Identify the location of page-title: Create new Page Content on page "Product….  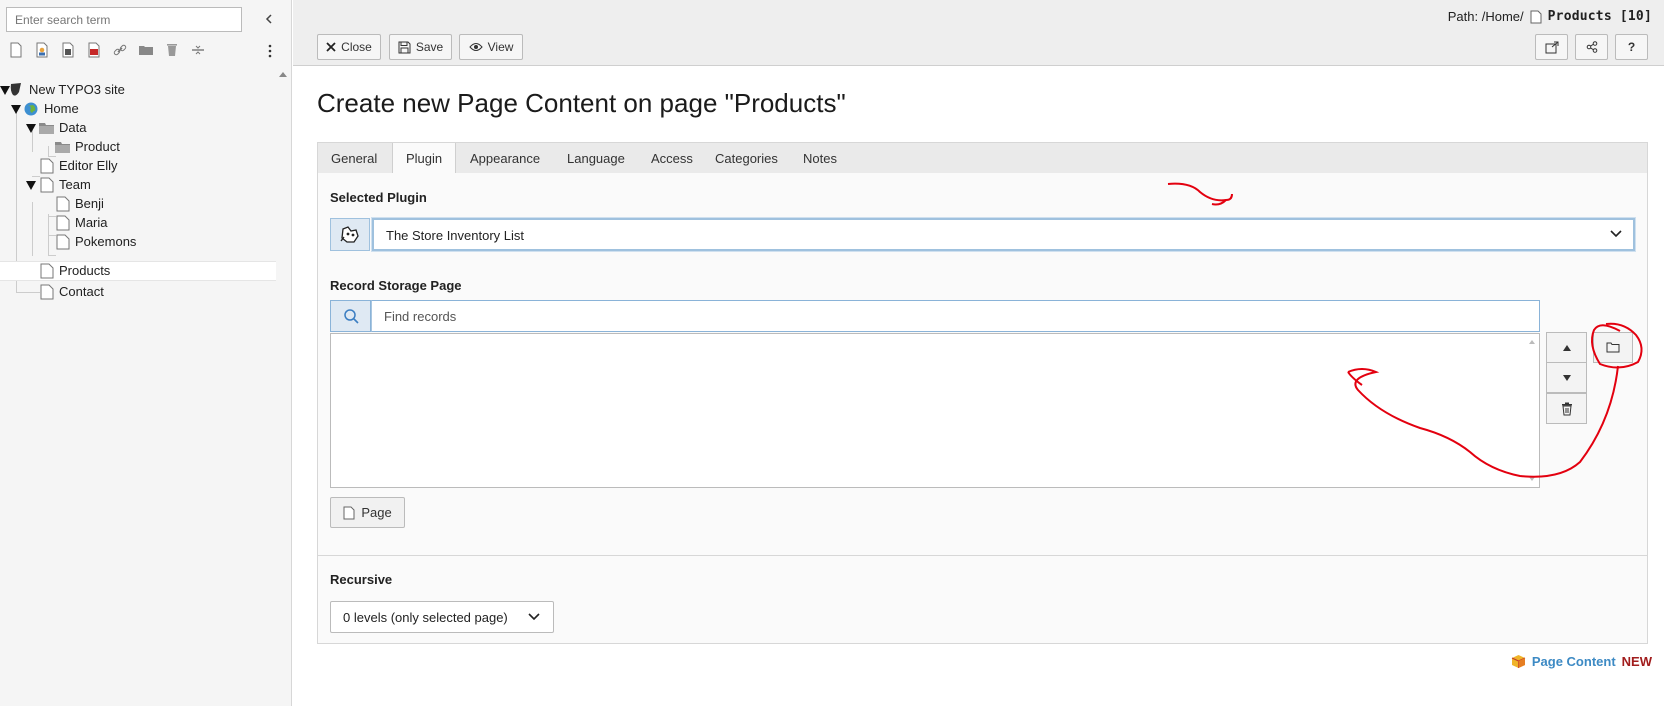
(581, 103).